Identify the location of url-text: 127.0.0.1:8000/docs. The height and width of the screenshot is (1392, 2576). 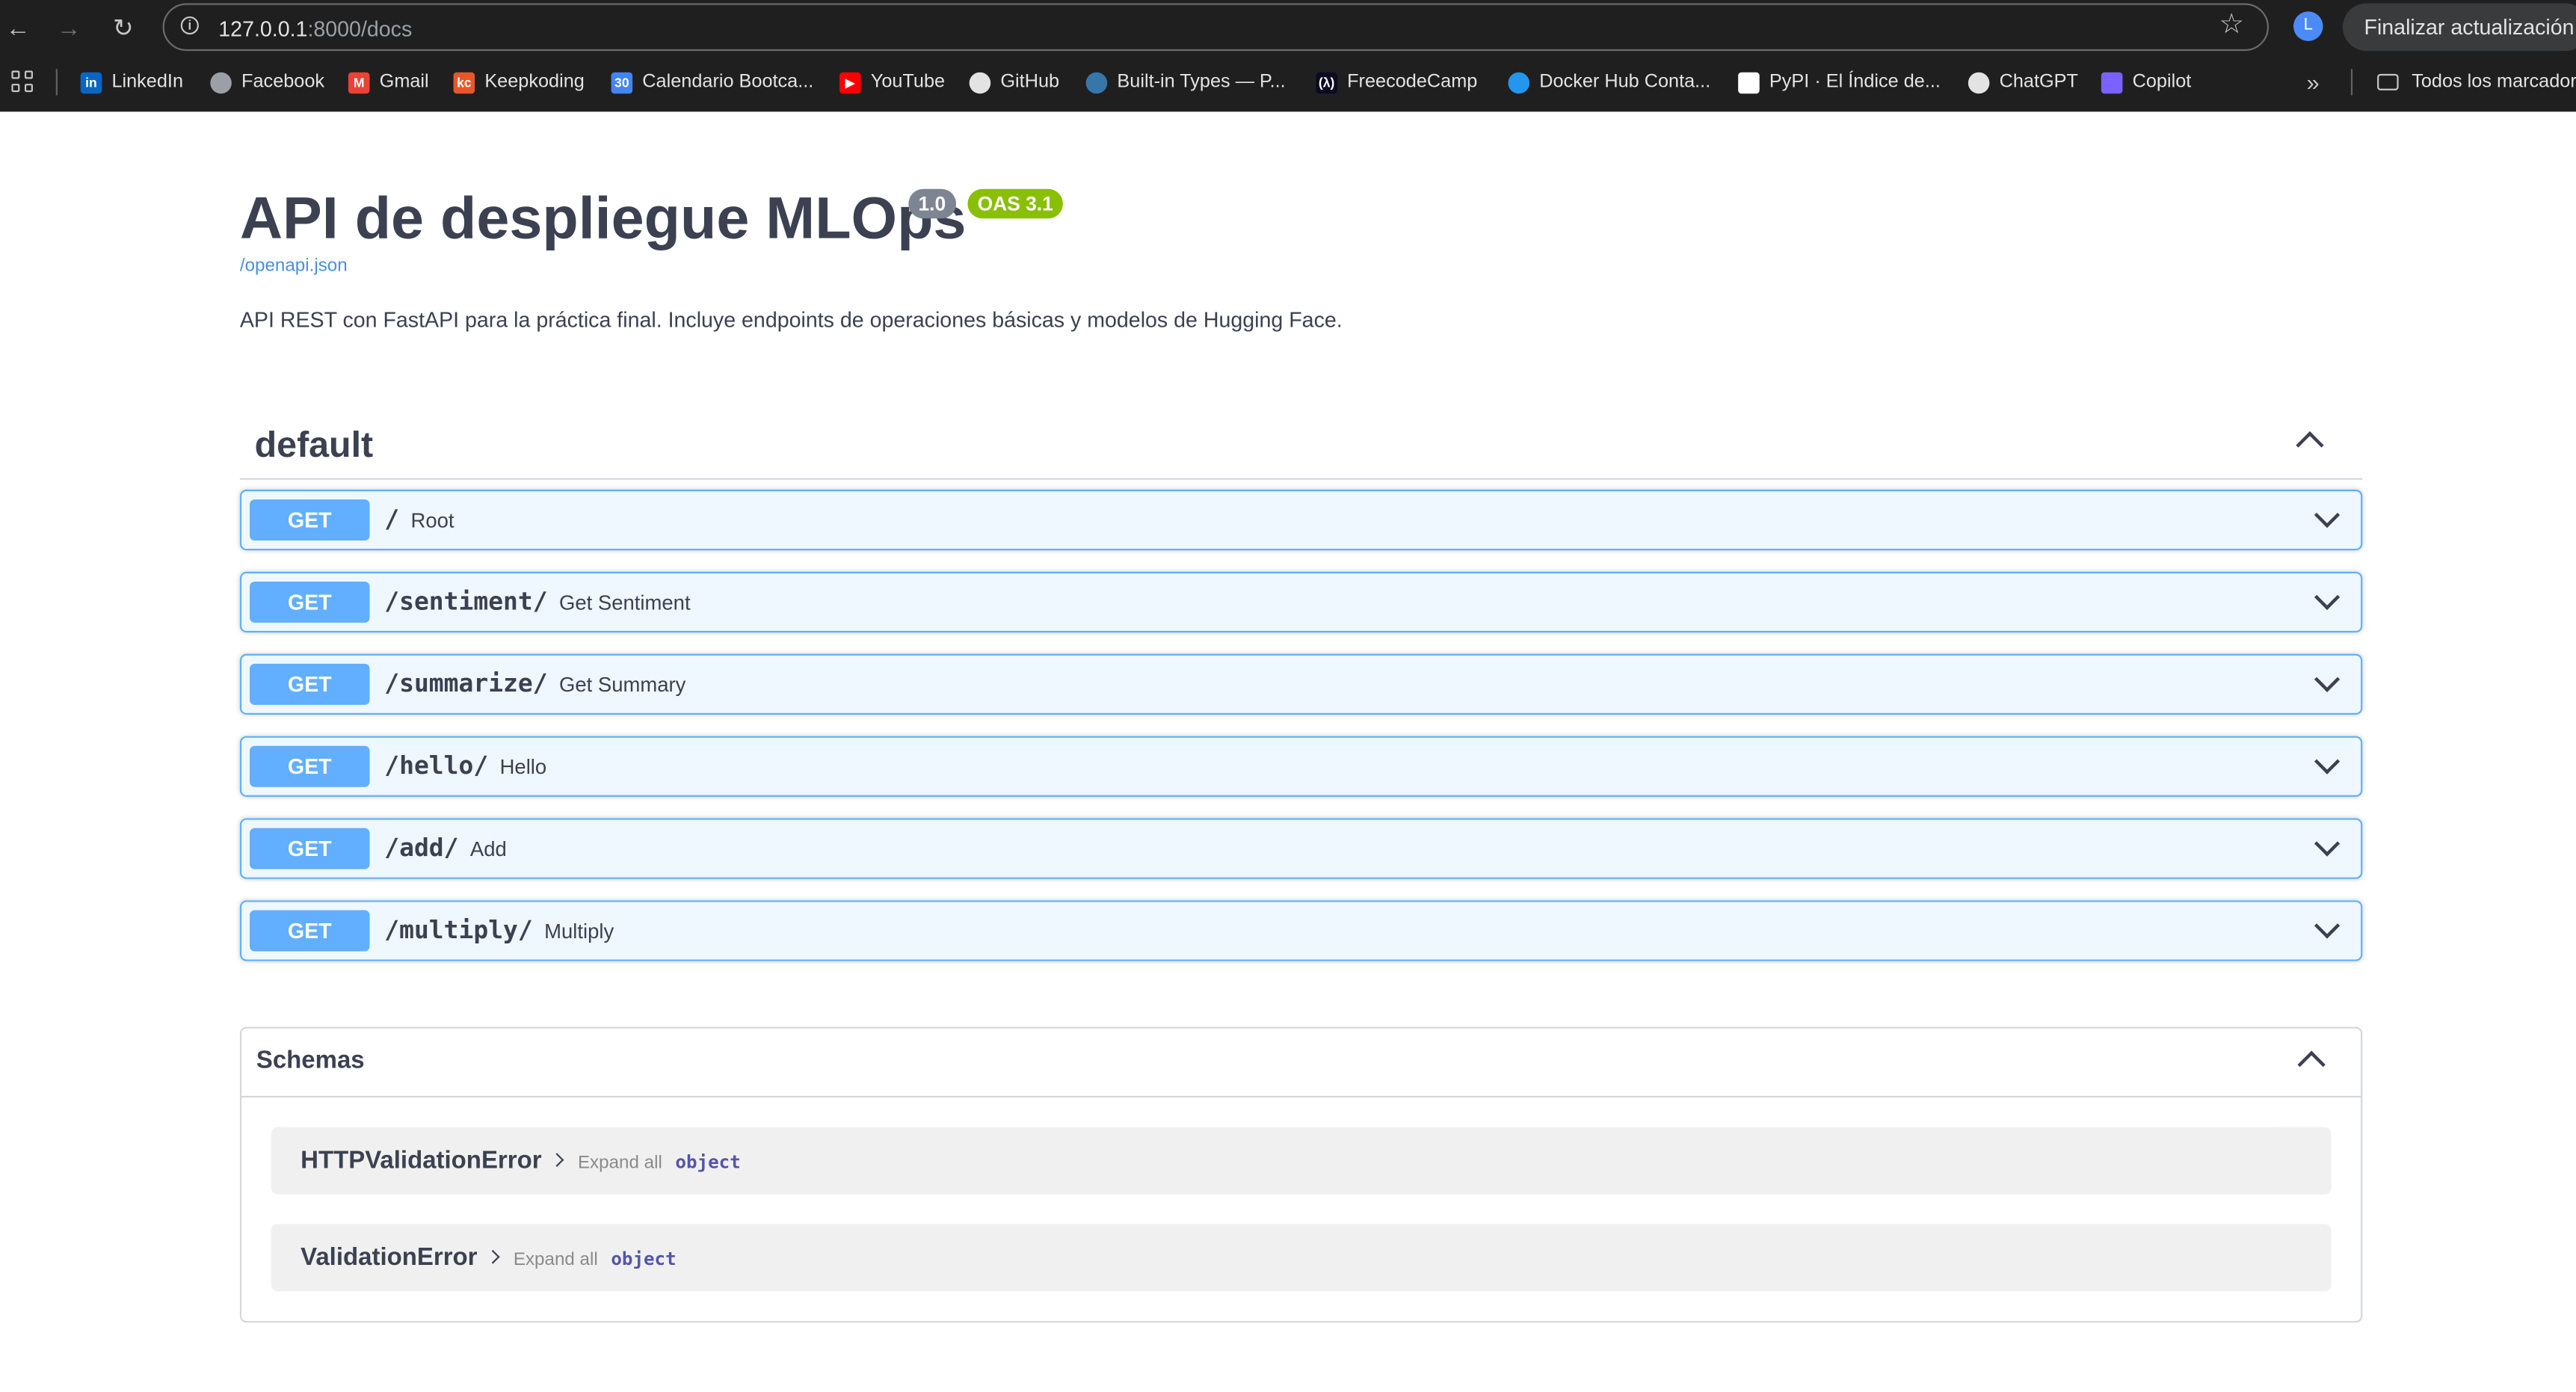
(315, 28).